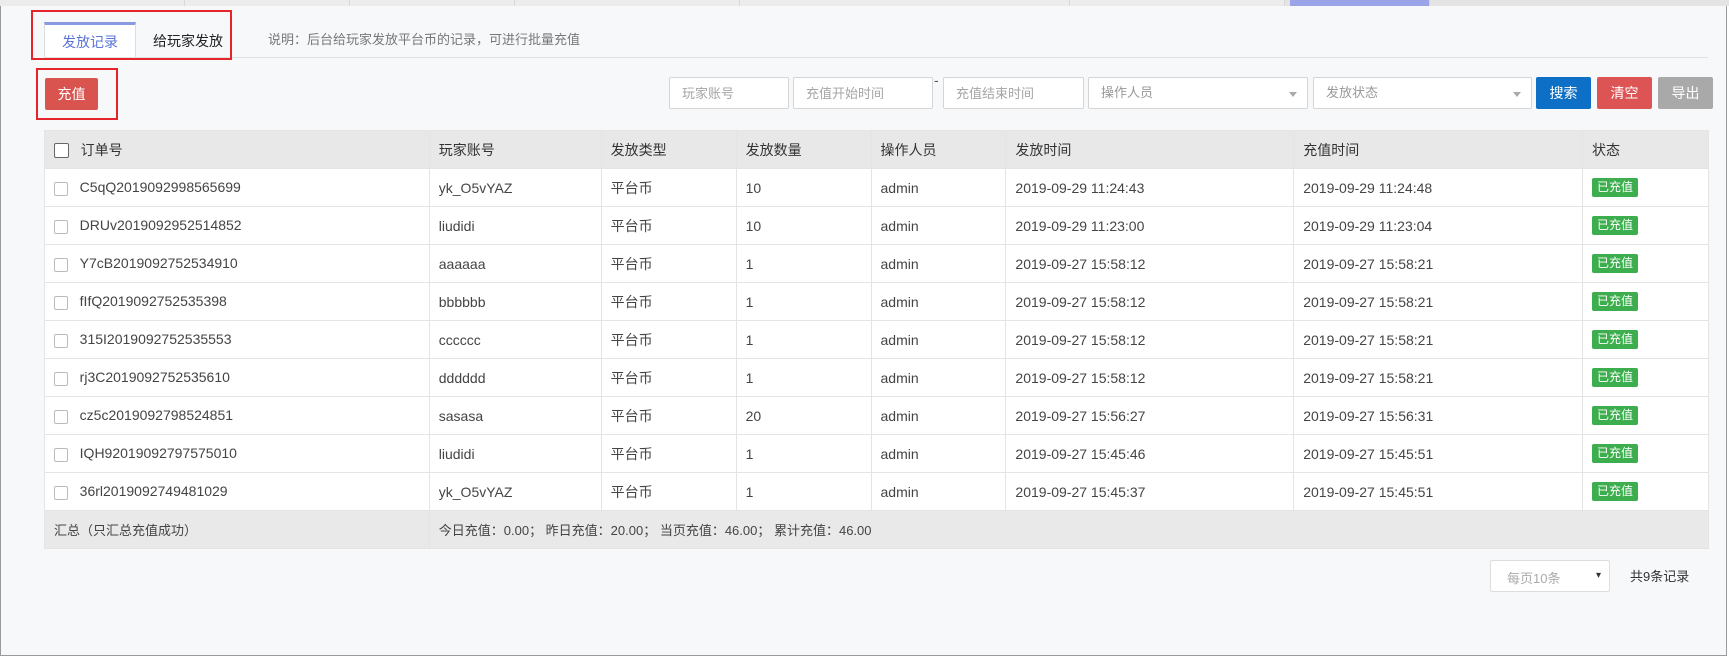 The image size is (1729, 658). Describe the element at coordinates (515, 453) in the screenshot. I see `cell-player-account: liudidi` at that location.